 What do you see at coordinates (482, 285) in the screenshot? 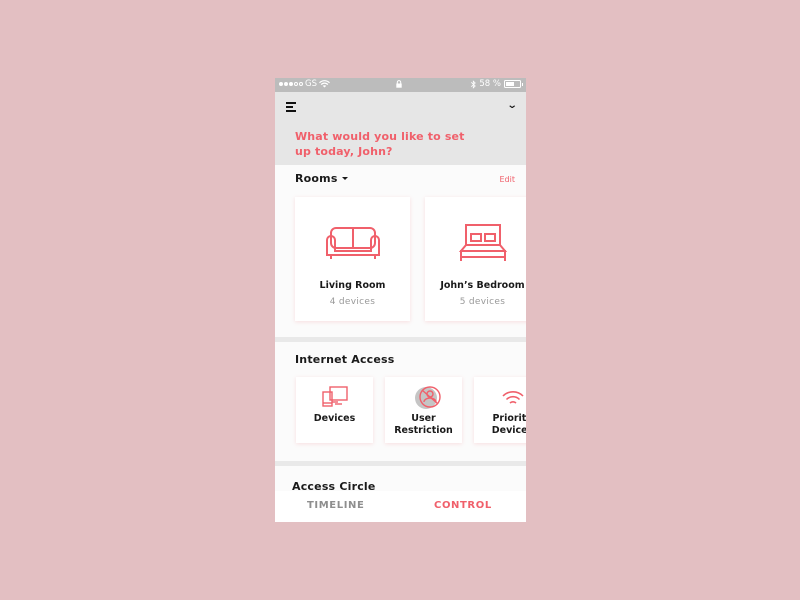
I see `room-name: John’s Bedroom` at bounding box center [482, 285].